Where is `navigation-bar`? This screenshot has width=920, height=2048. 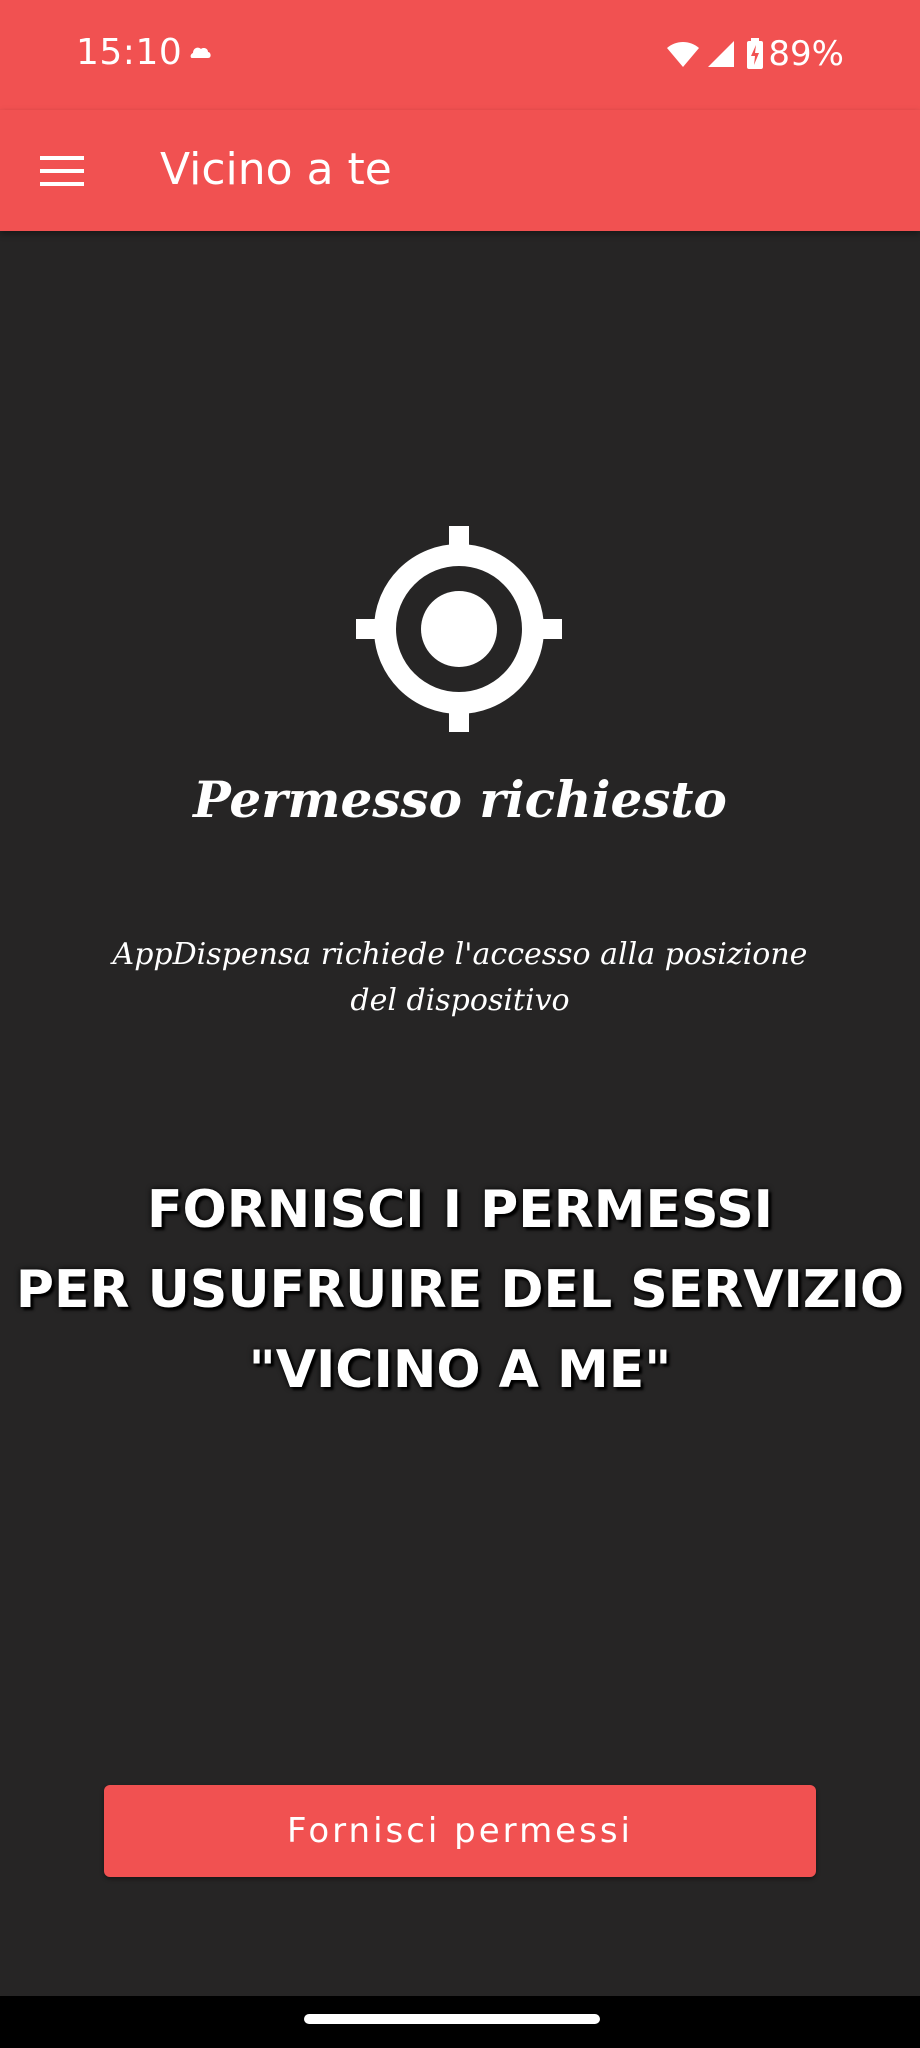 navigation-bar is located at coordinates (460, 2022).